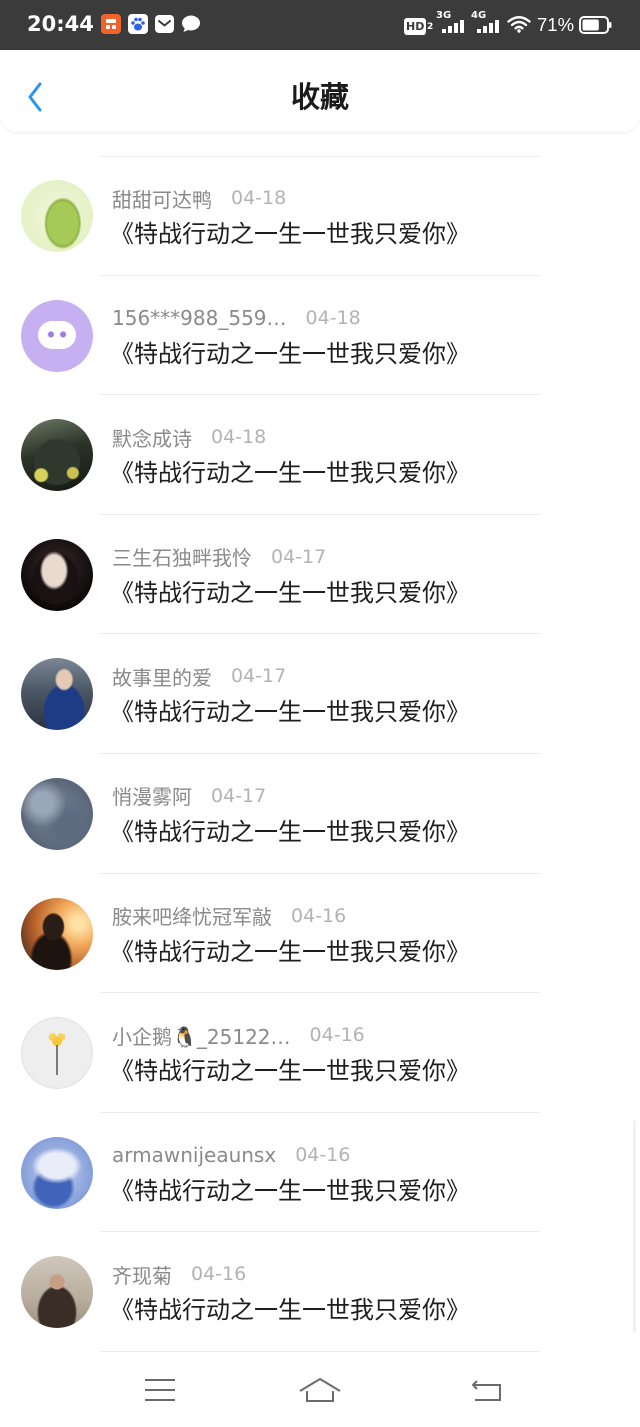 The height and width of the screenshot is (1427, 640). I want to click on hd-label: HD, so click(415, 26).